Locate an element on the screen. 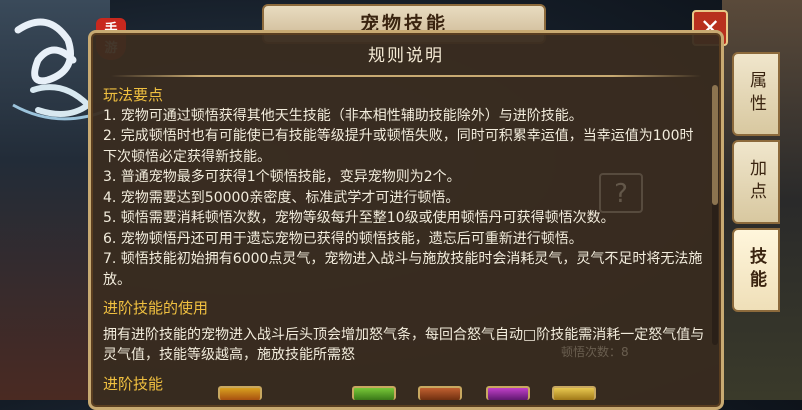 The image size is (802, 410). skill-earth-icon is located at coordinates (440, 393).